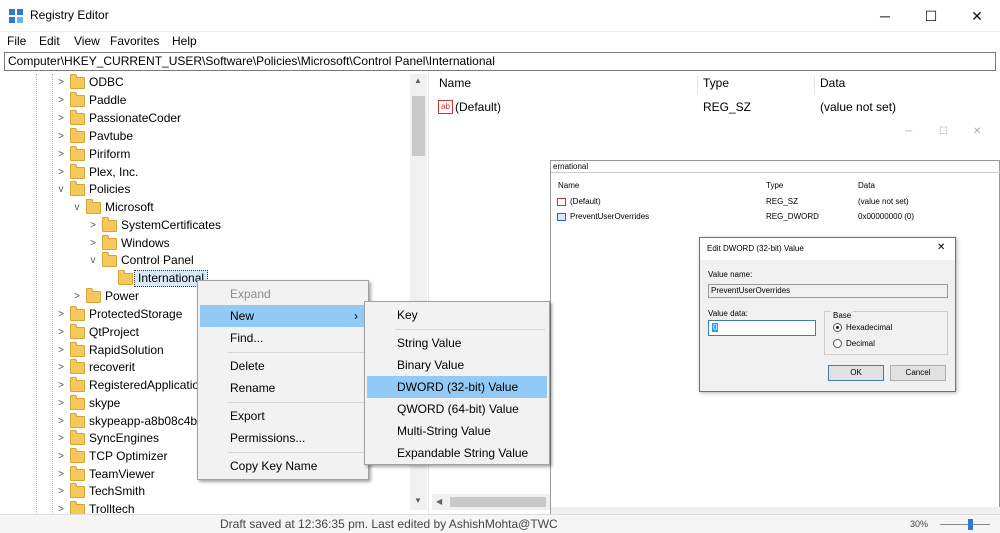 The height and width of the screenshot is (533, 1000). I want to click on ab-string-icon, so click(561, 202).